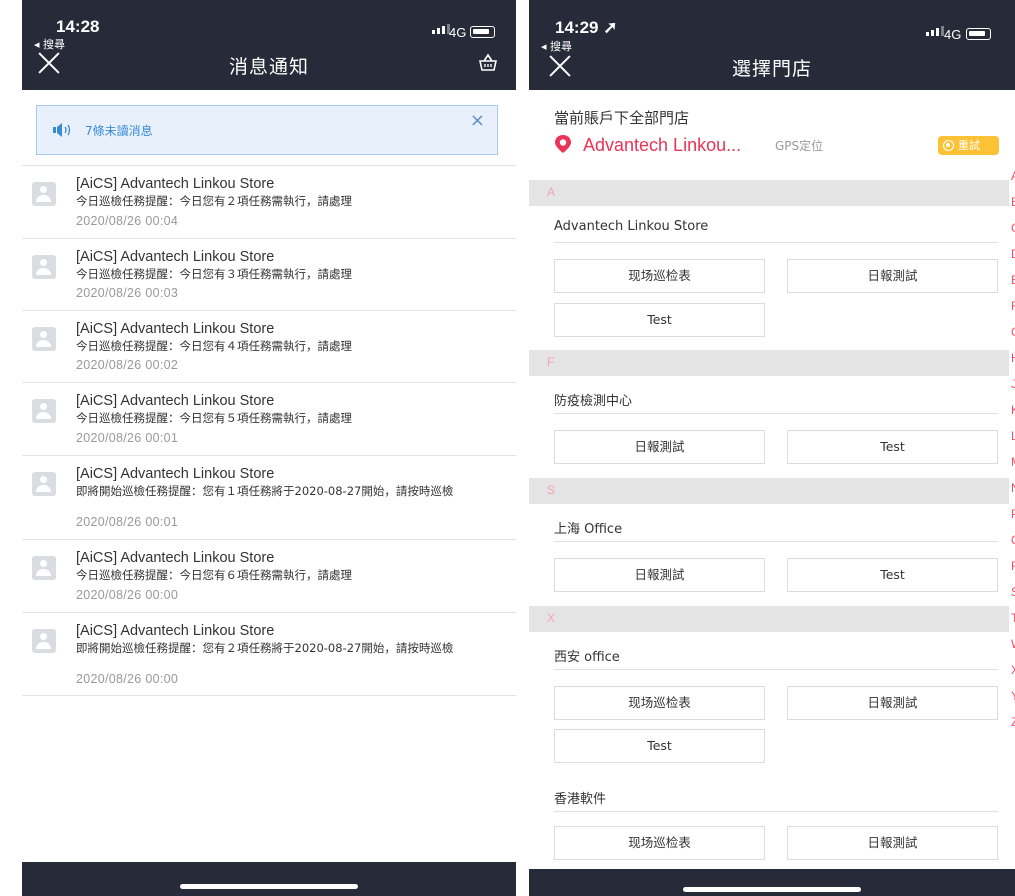 This screenshot has height=896, width=1015. I want to click on gps-label: GPS定位, so click(799, 146).